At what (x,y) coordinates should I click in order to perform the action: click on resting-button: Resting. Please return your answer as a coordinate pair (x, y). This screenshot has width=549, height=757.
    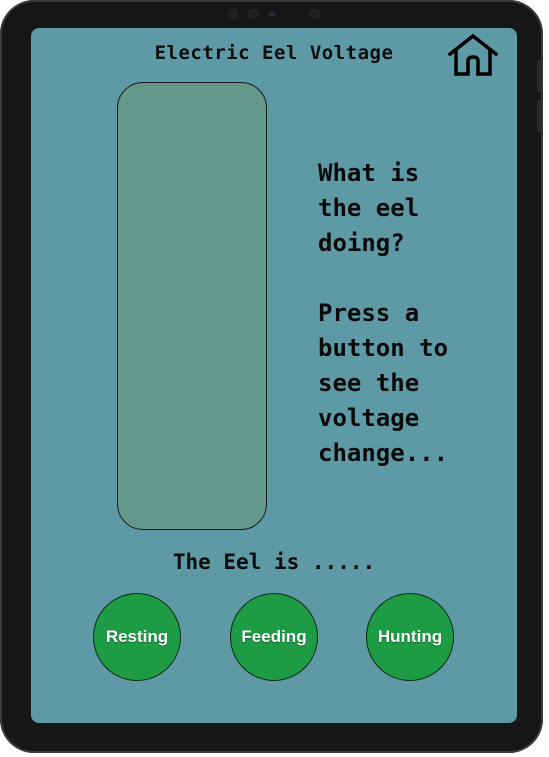
    Looking at the image, I should click on (137, 637).